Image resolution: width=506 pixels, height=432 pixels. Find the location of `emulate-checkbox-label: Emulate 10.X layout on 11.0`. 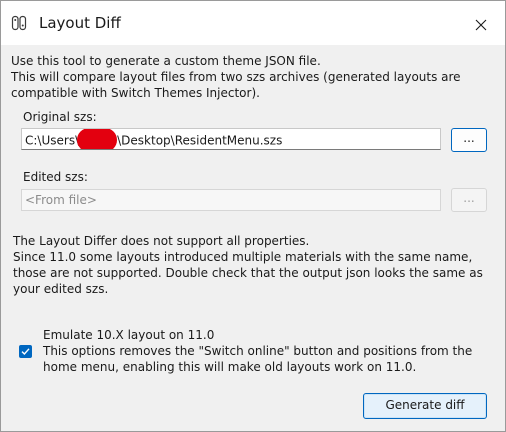

emulate-checkbox-label: Emulate 10.X layout on 11.0 is located at coordinates (128, 335).